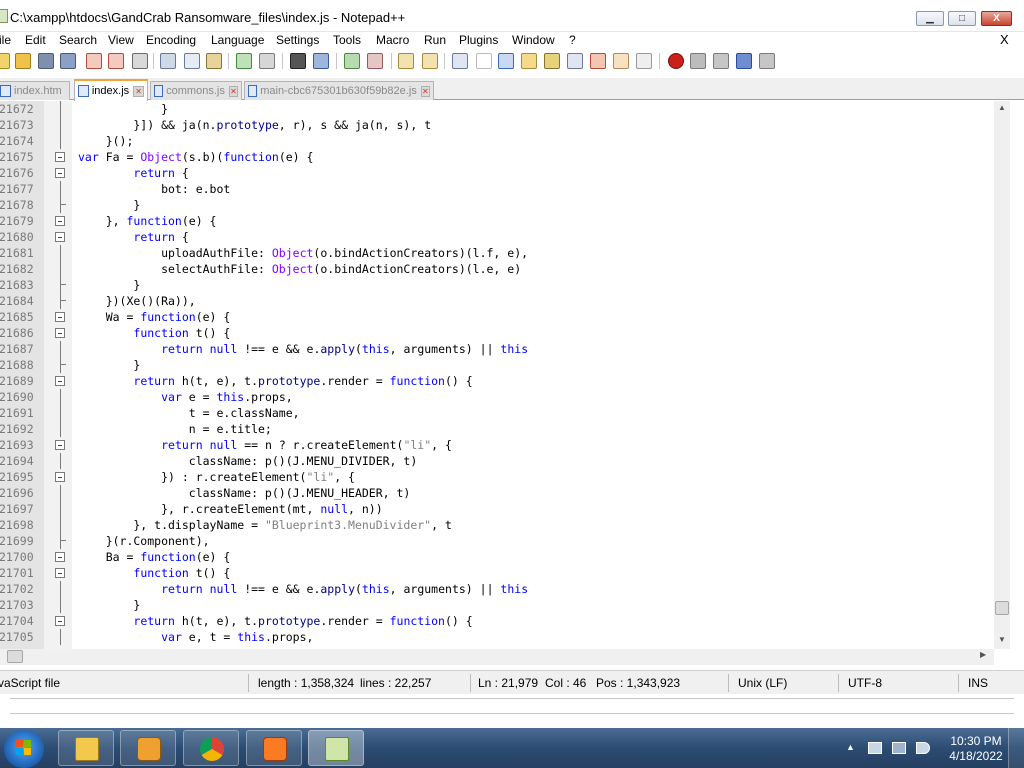 This screenshot has height=768, width=1024. Describe the element at coordinates (505, 477) in the screenshot. I see `code-line: 21695 }) : r.createElement("li", {` at that location.